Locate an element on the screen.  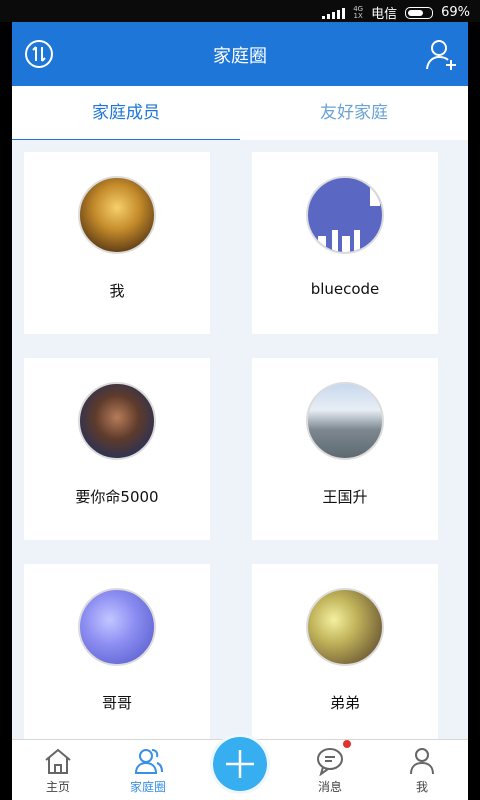
add-user-icon is located at coordinates (441, 55).